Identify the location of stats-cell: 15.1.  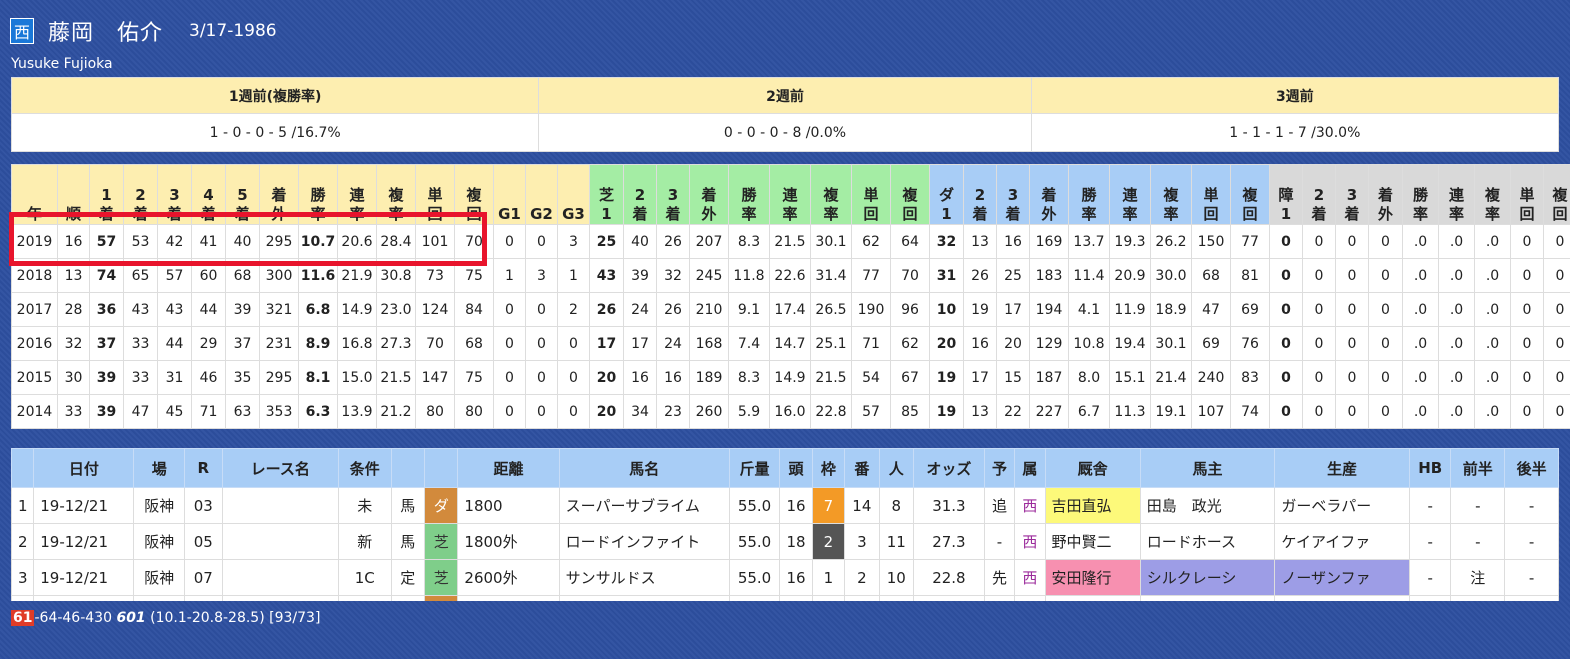
(1130, 377).